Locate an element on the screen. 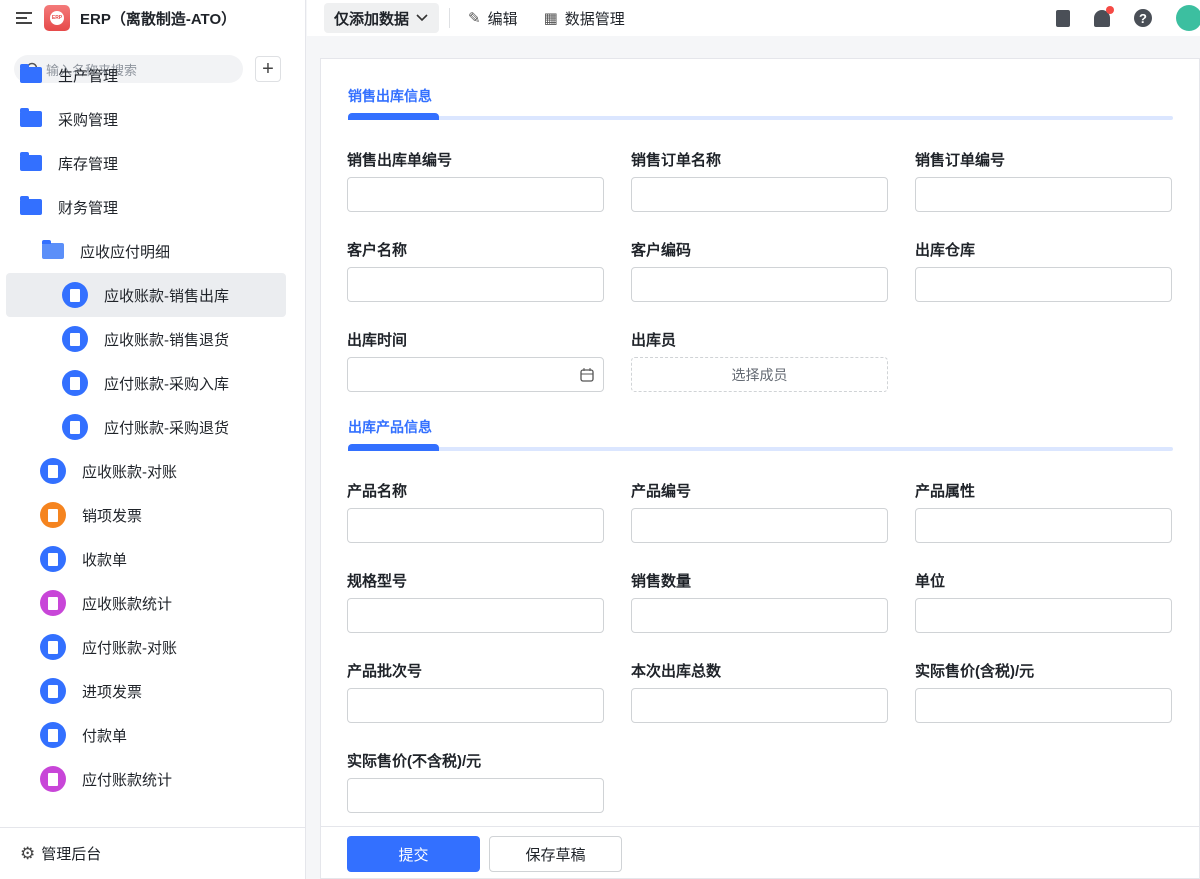 Image resolution: width=1200 pixels, height=879 pixels. form-field: 销售数量 is located at coordinates (759, 601).